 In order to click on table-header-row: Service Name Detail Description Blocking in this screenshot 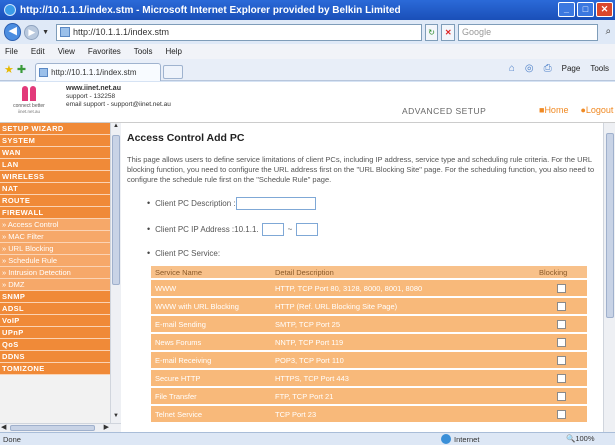, I will do `click(369, 273)`.